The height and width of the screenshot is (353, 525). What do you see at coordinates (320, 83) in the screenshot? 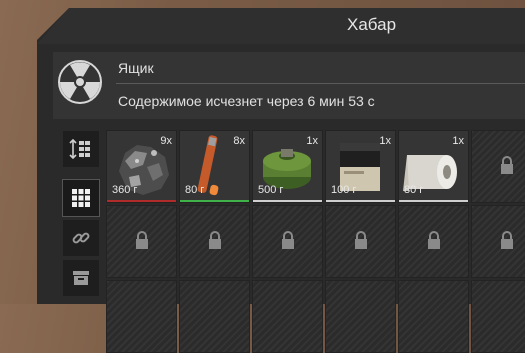
I see `divider` at bounding box center [320, 83].